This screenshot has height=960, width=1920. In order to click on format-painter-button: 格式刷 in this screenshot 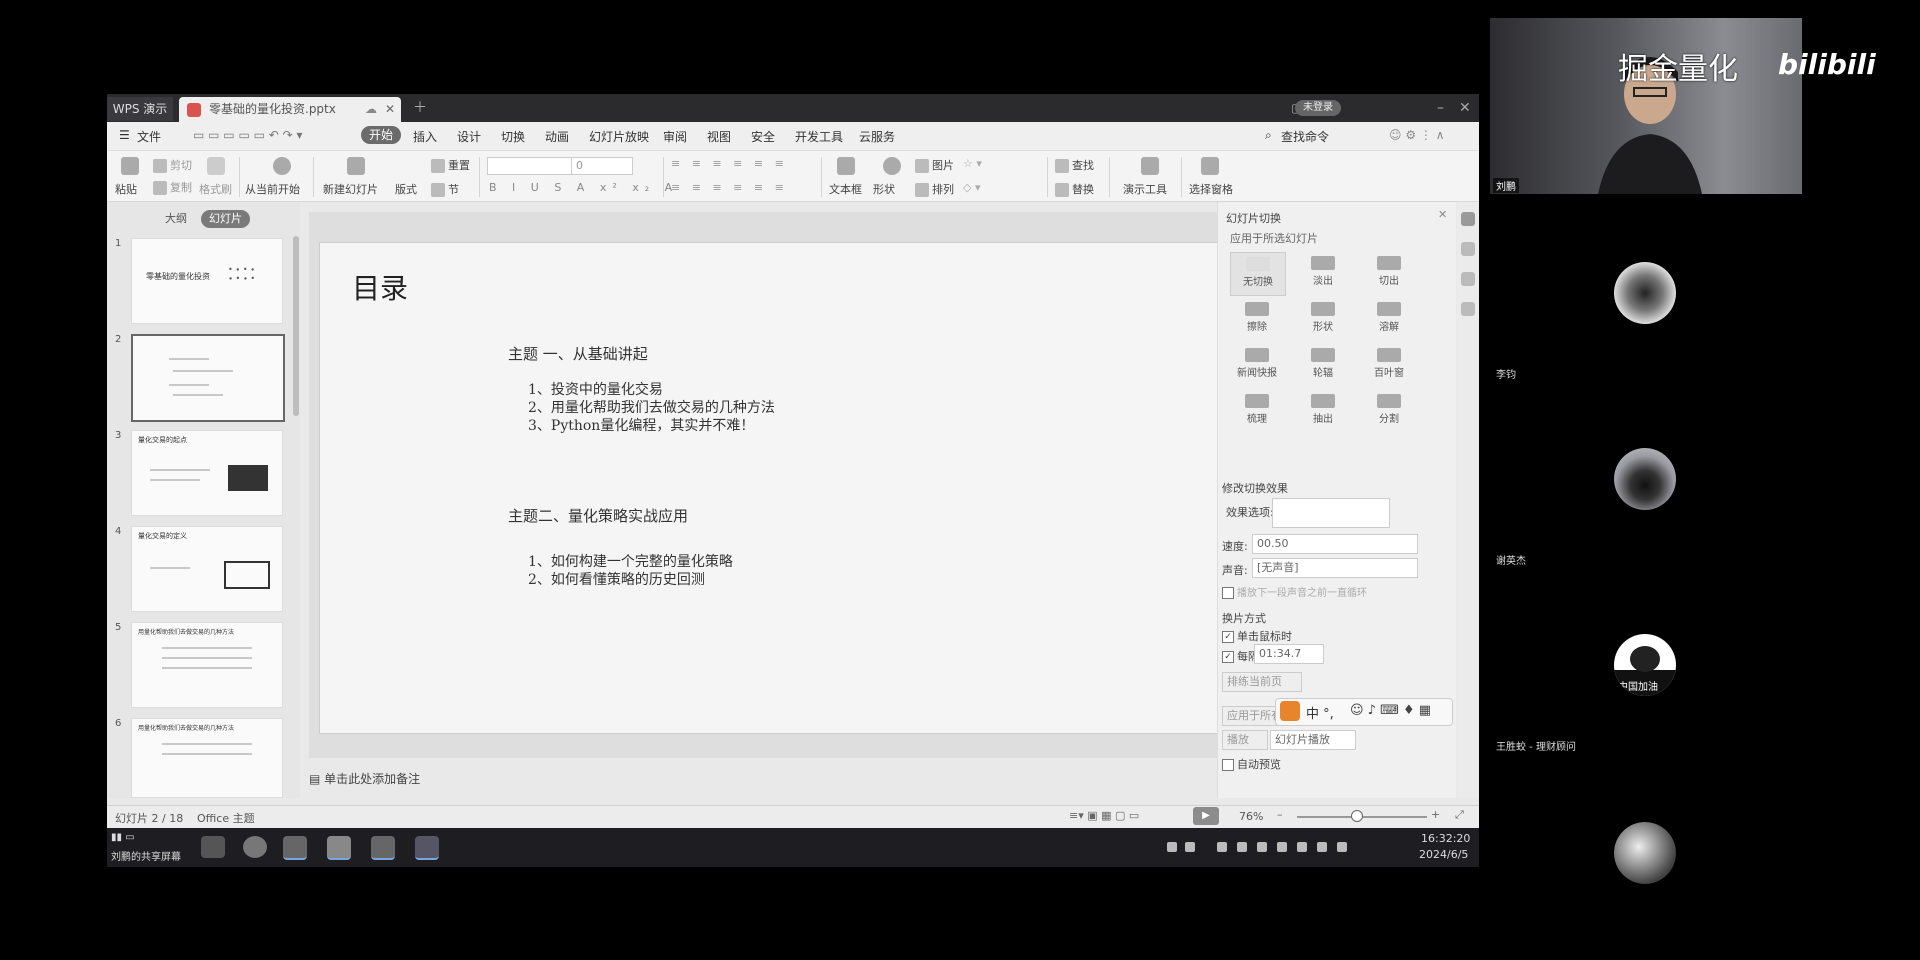, I will do `click(215, 189)`.